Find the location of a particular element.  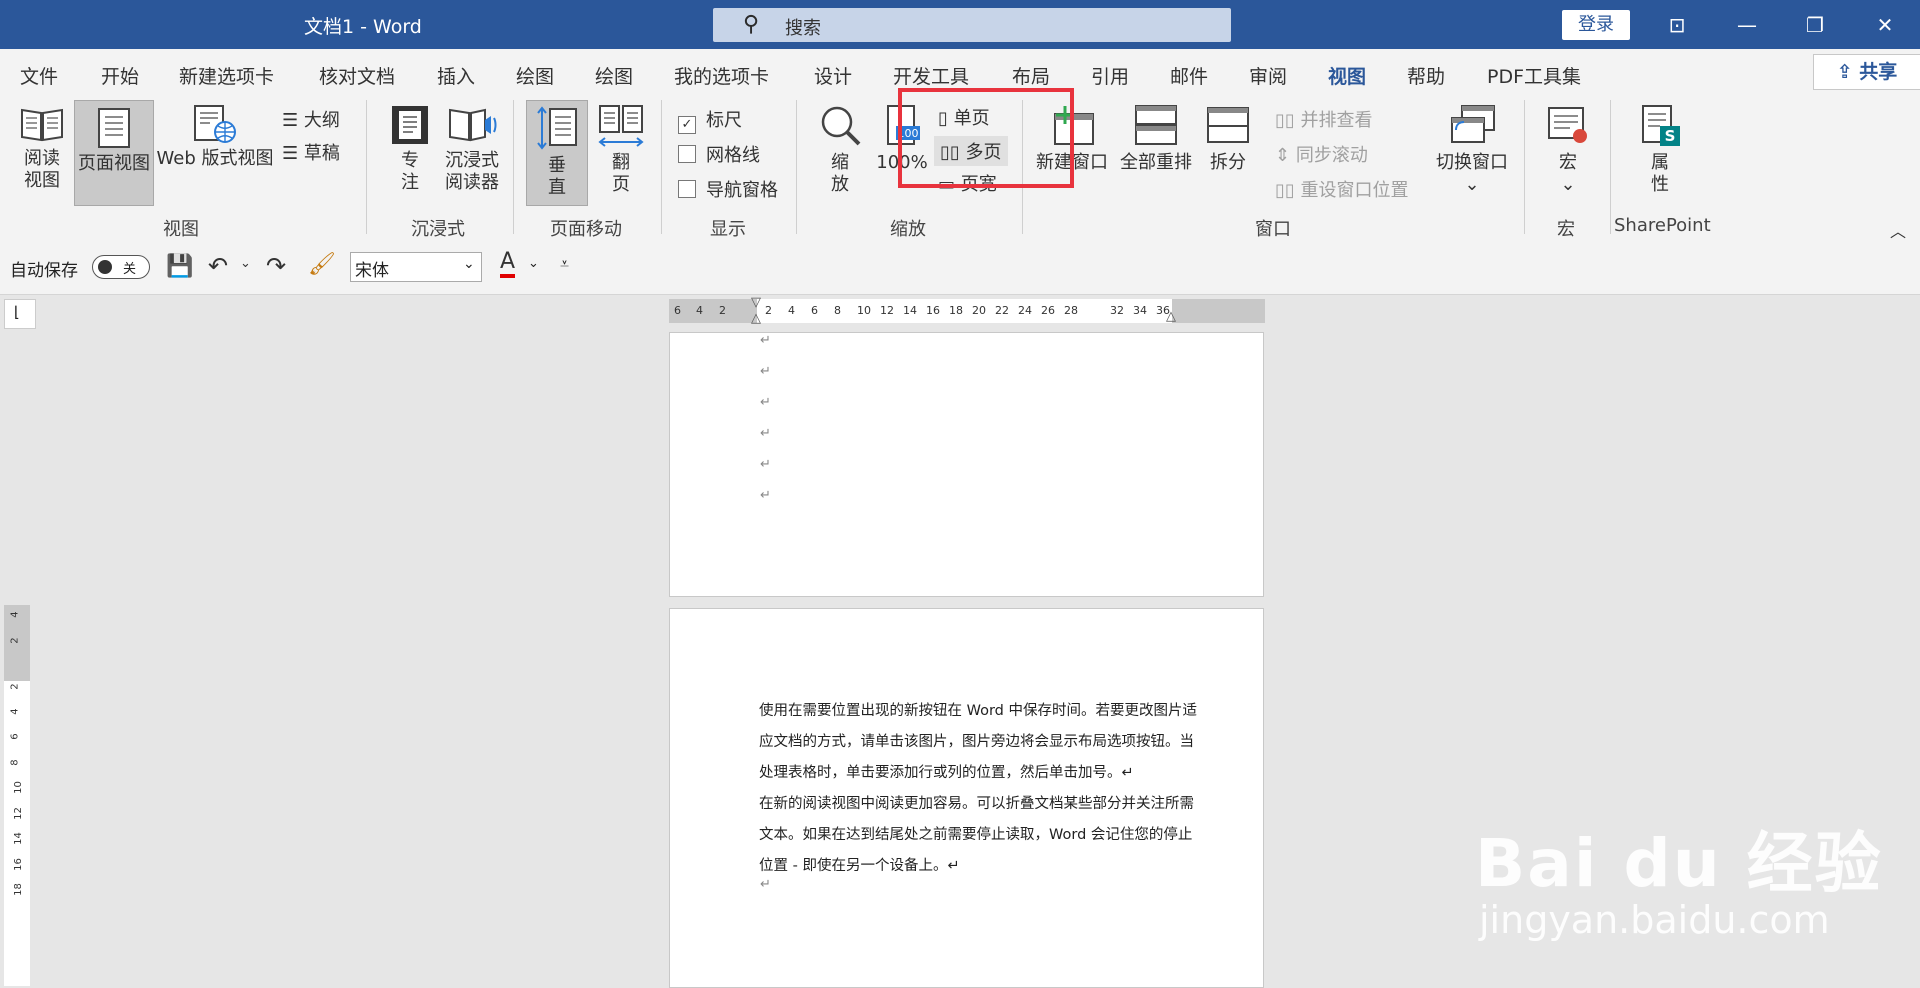

arrange-all-button: 全部重排 is located at coordinates (1156, 139).